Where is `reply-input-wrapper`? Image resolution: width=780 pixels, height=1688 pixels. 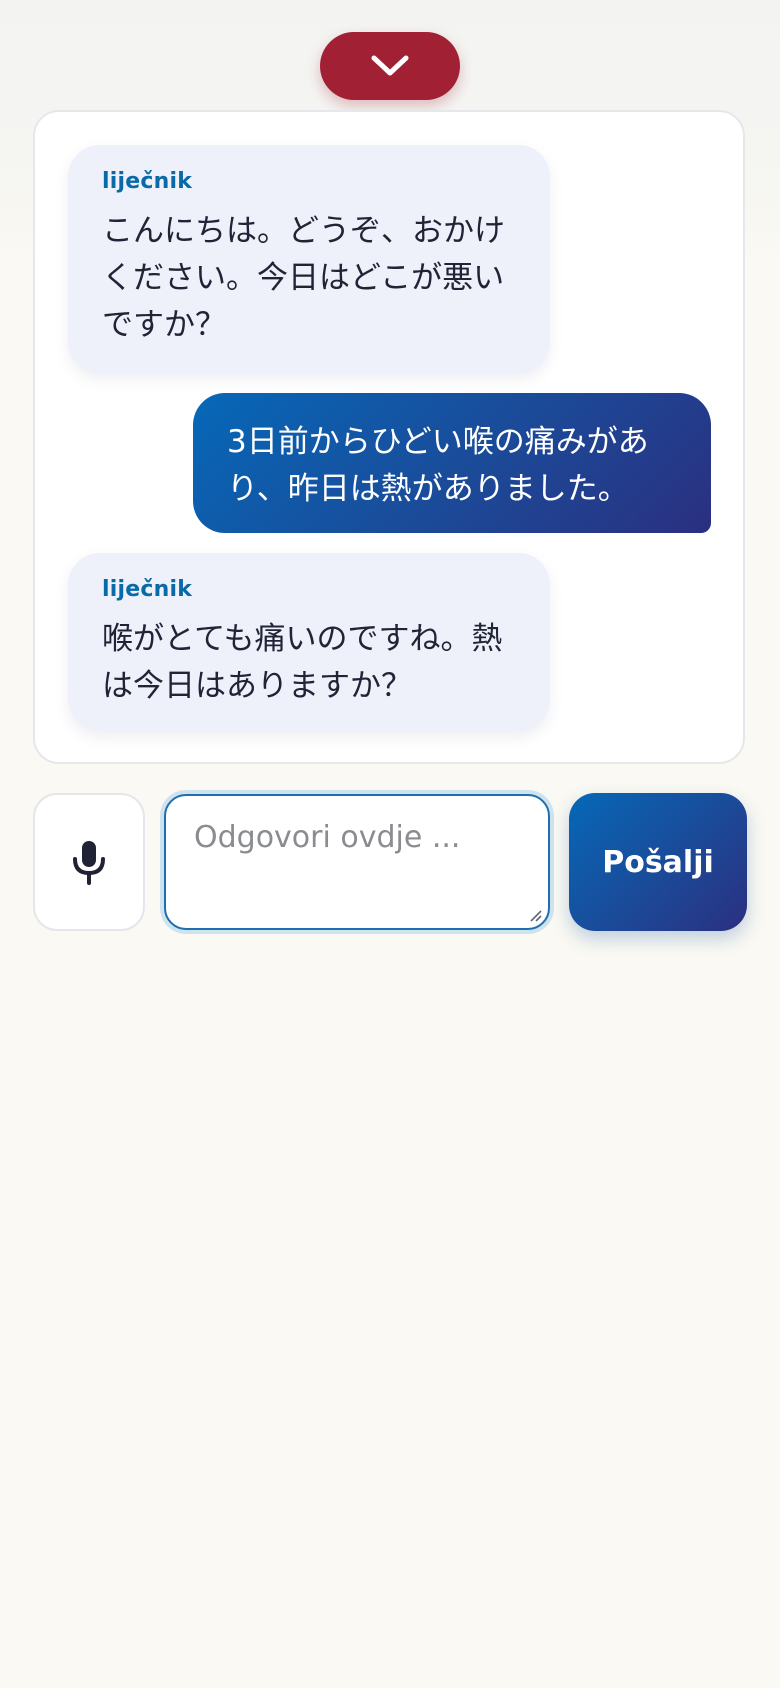 reply-input-wrapper is located at coordinates (357, 862).